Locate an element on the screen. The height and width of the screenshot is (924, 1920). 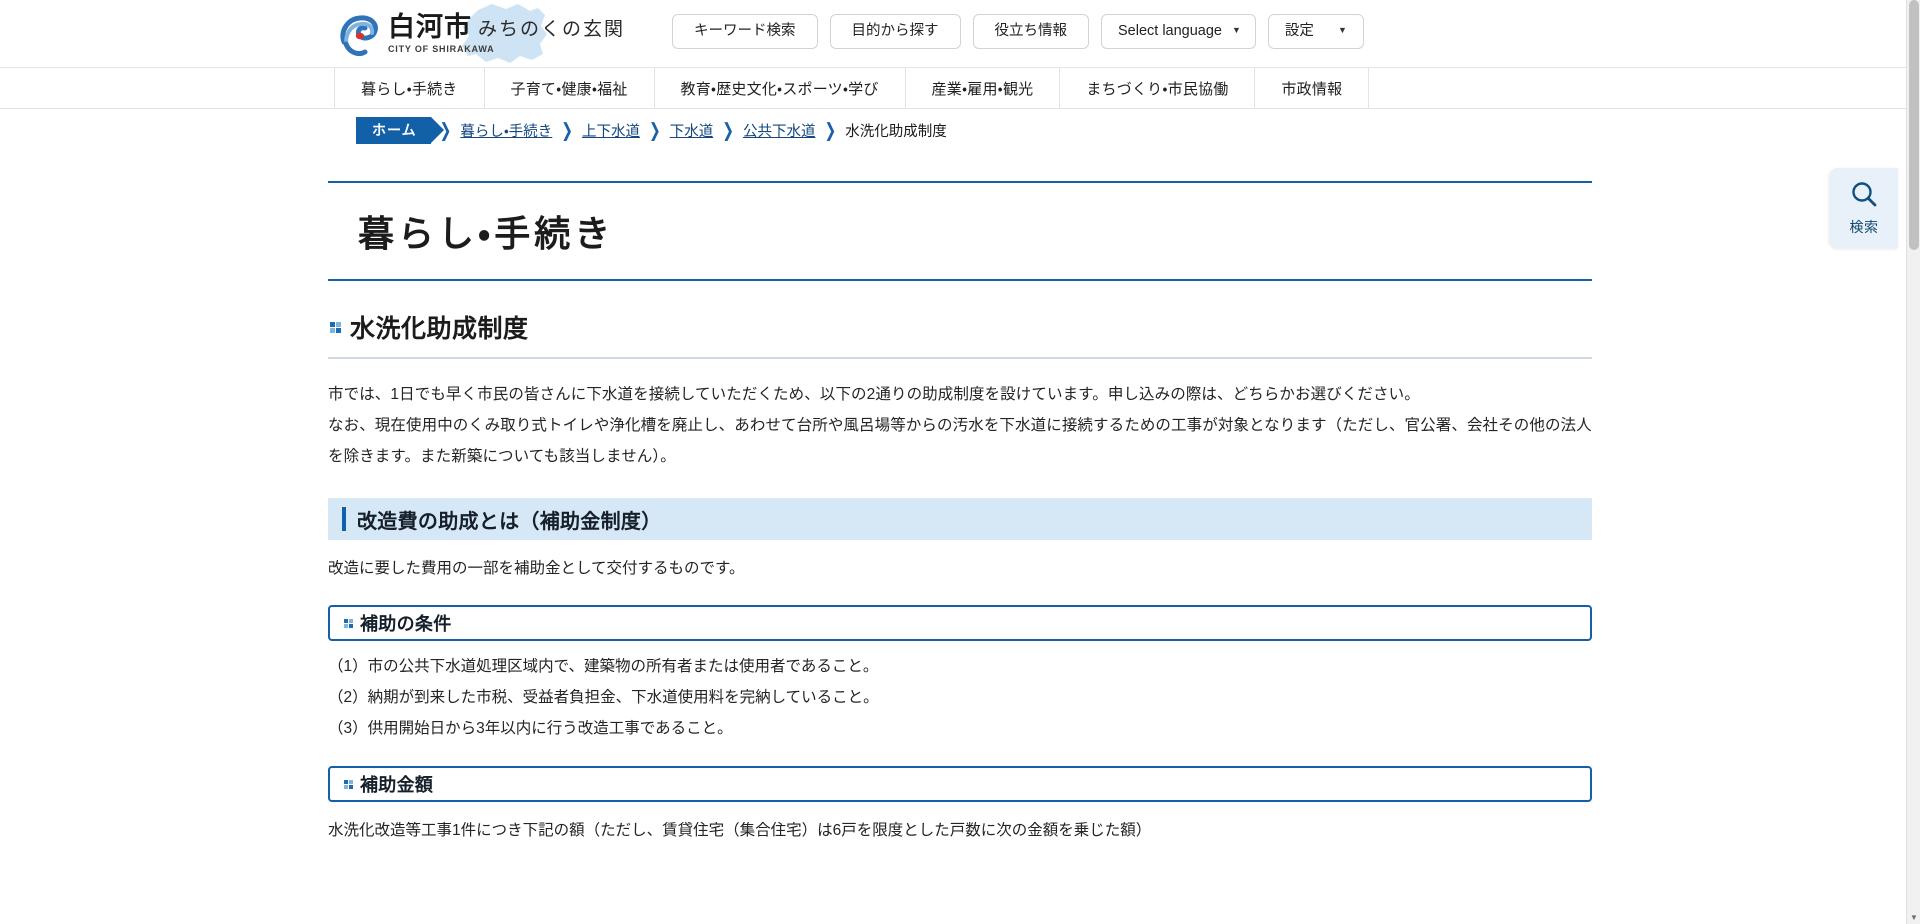
settings-button: 設定 ▼ is located at coordinates (1315, 31).